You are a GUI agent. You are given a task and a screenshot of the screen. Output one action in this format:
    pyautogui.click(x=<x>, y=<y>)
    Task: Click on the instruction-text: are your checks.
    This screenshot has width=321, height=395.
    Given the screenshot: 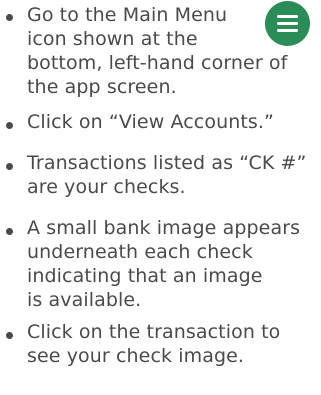 What is the action you would take?
    pyautogui.click(x=106, y=187)
    